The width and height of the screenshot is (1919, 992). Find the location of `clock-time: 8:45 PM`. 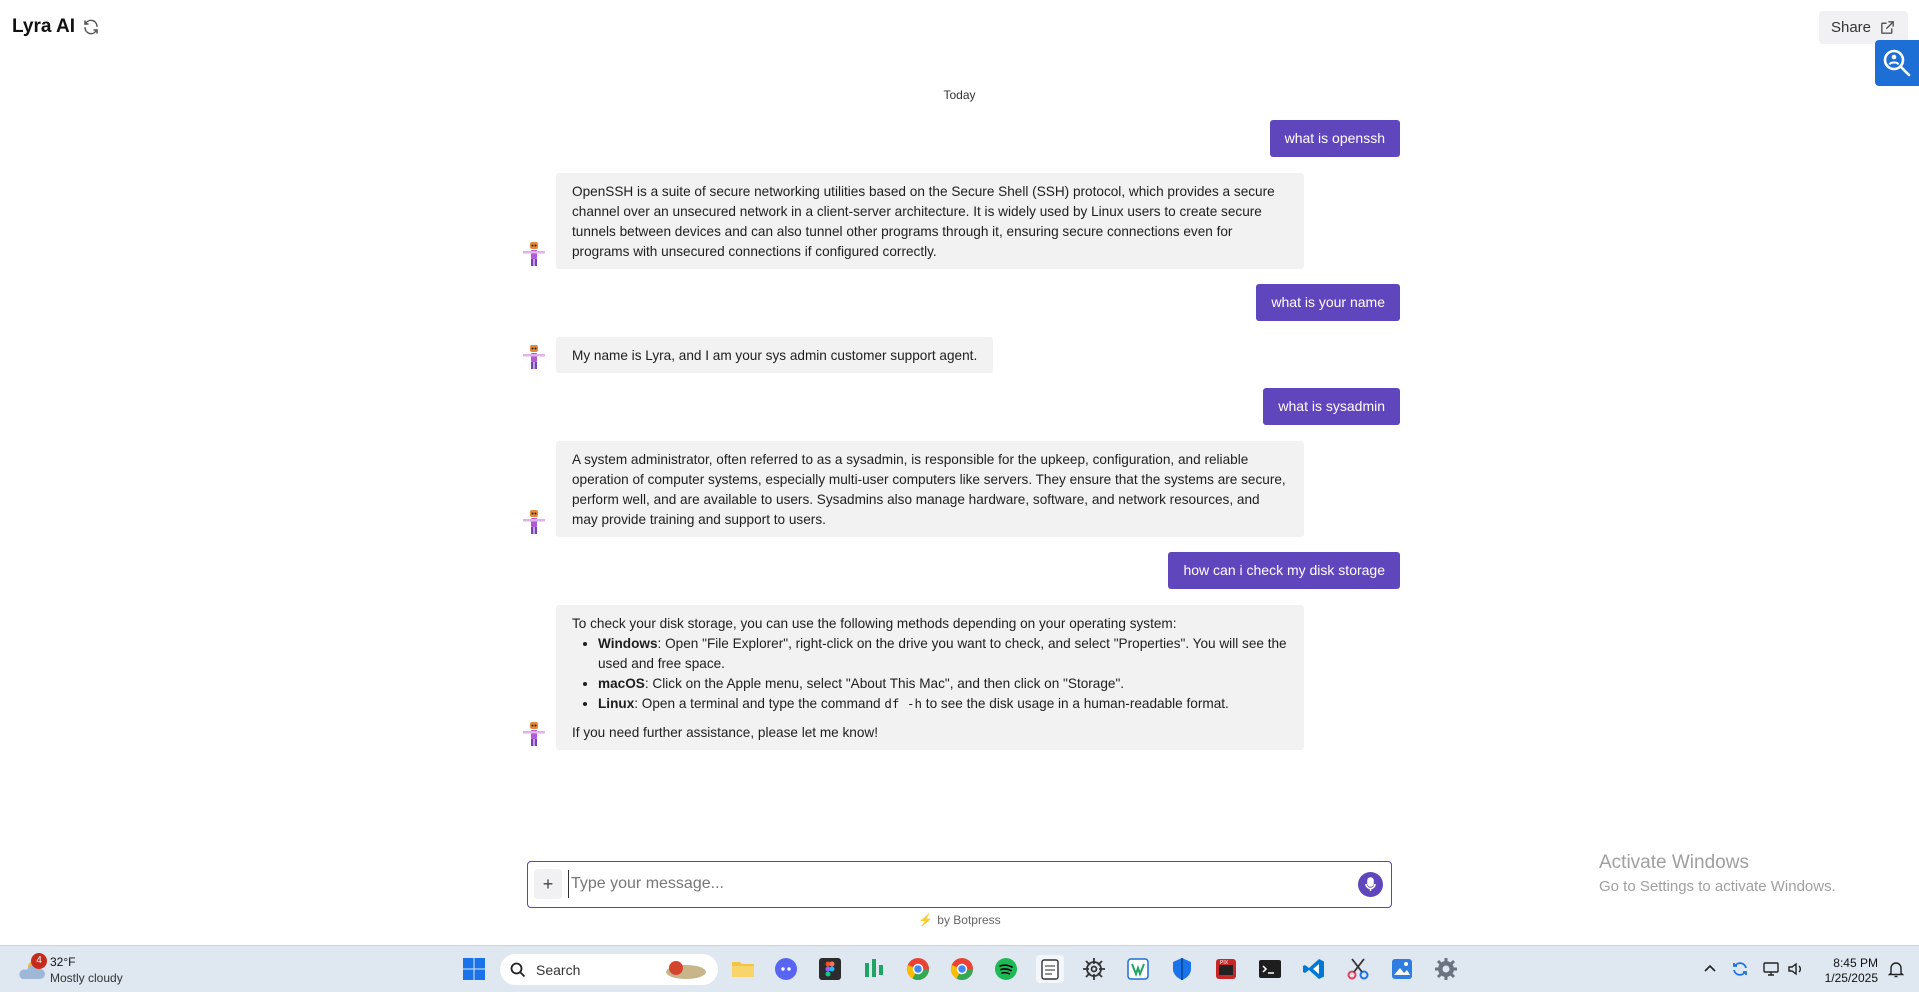

clock-time: 8:45 PM is located at coordinates (1855, 963).